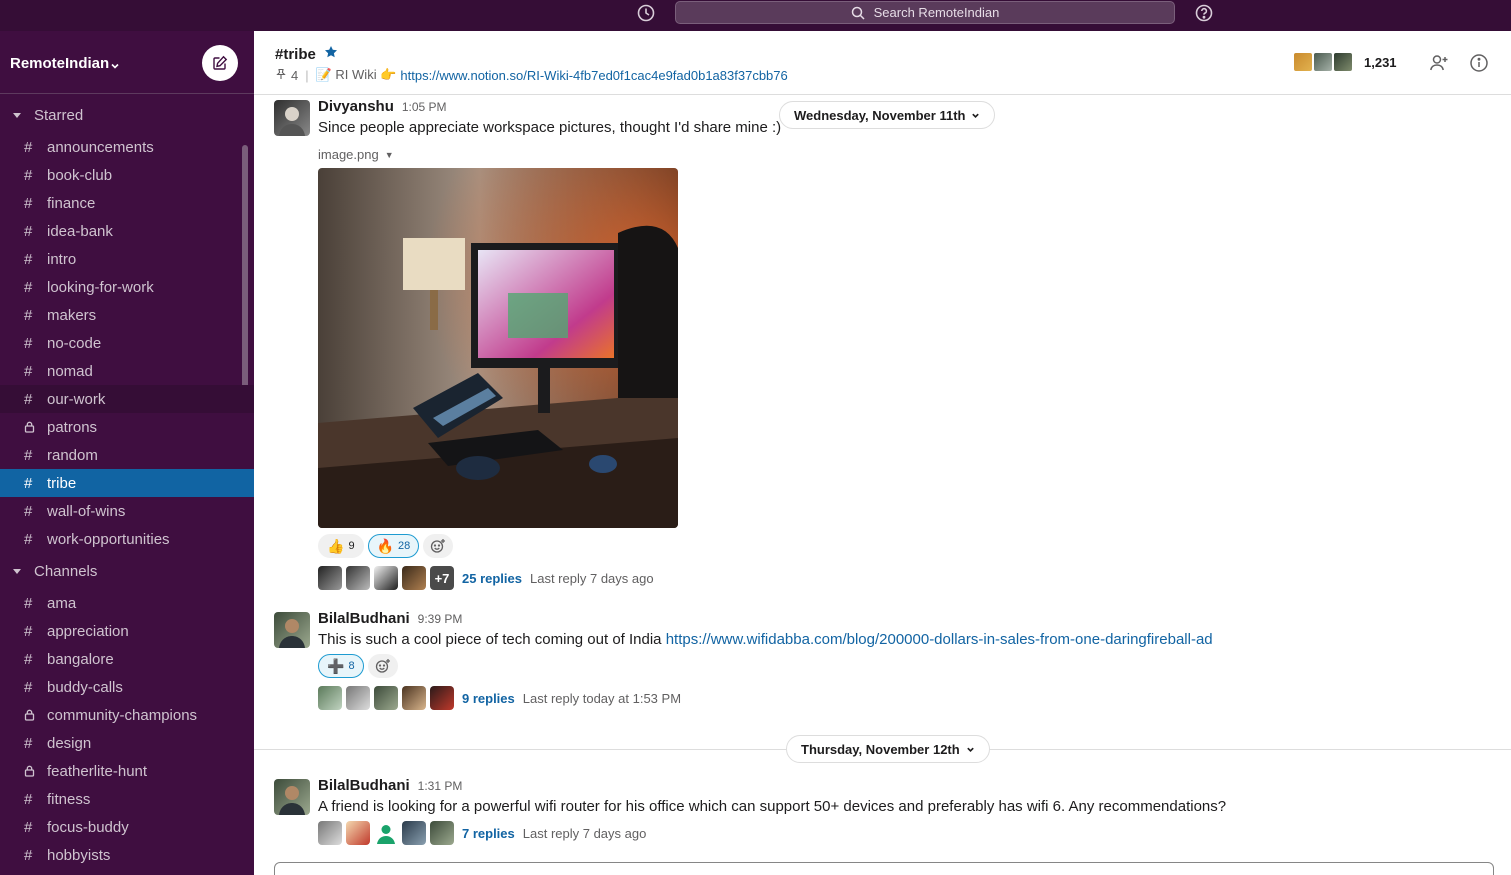 The width and height of the screenshot is (1511, 875). I want to click on sidebar-item-tribe: # tribe, so click(127, 483).